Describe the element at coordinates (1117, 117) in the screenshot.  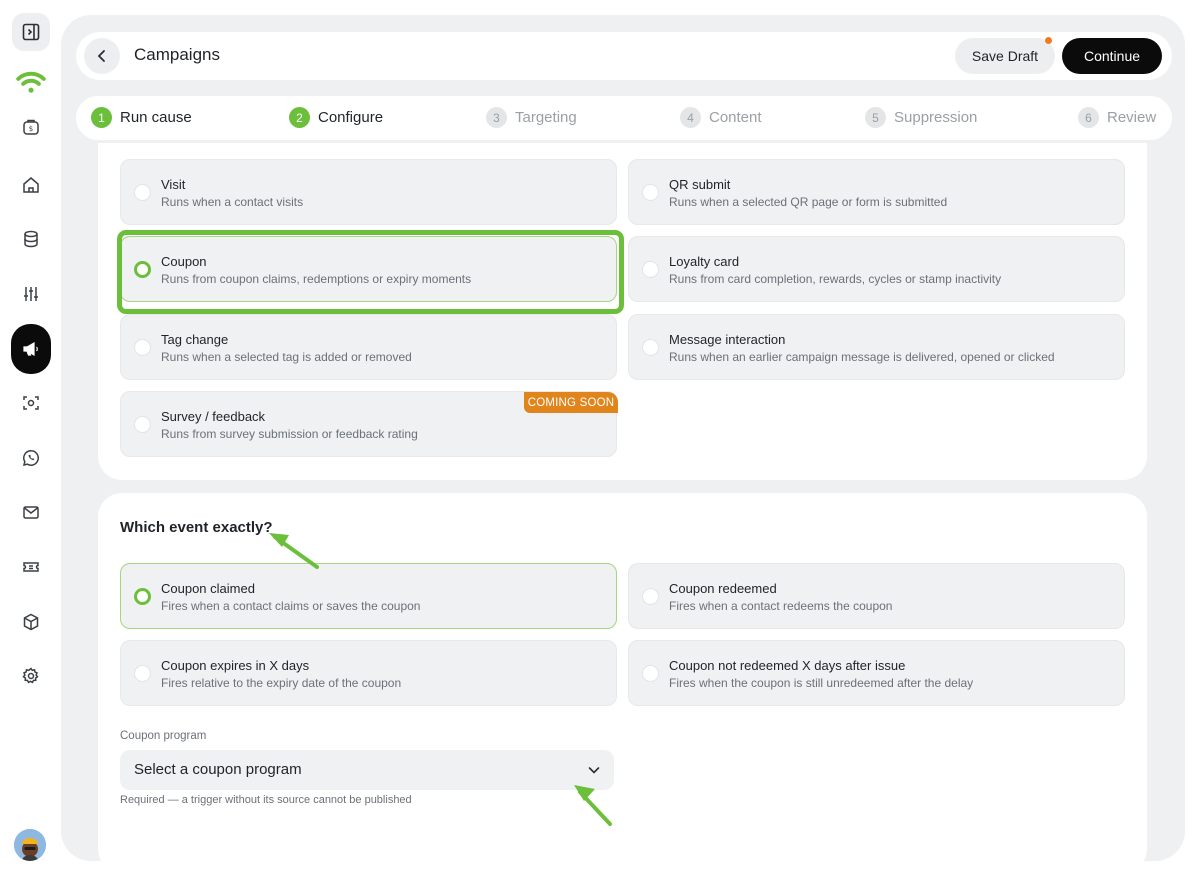
I see `step-review: 6 Review` at that location.